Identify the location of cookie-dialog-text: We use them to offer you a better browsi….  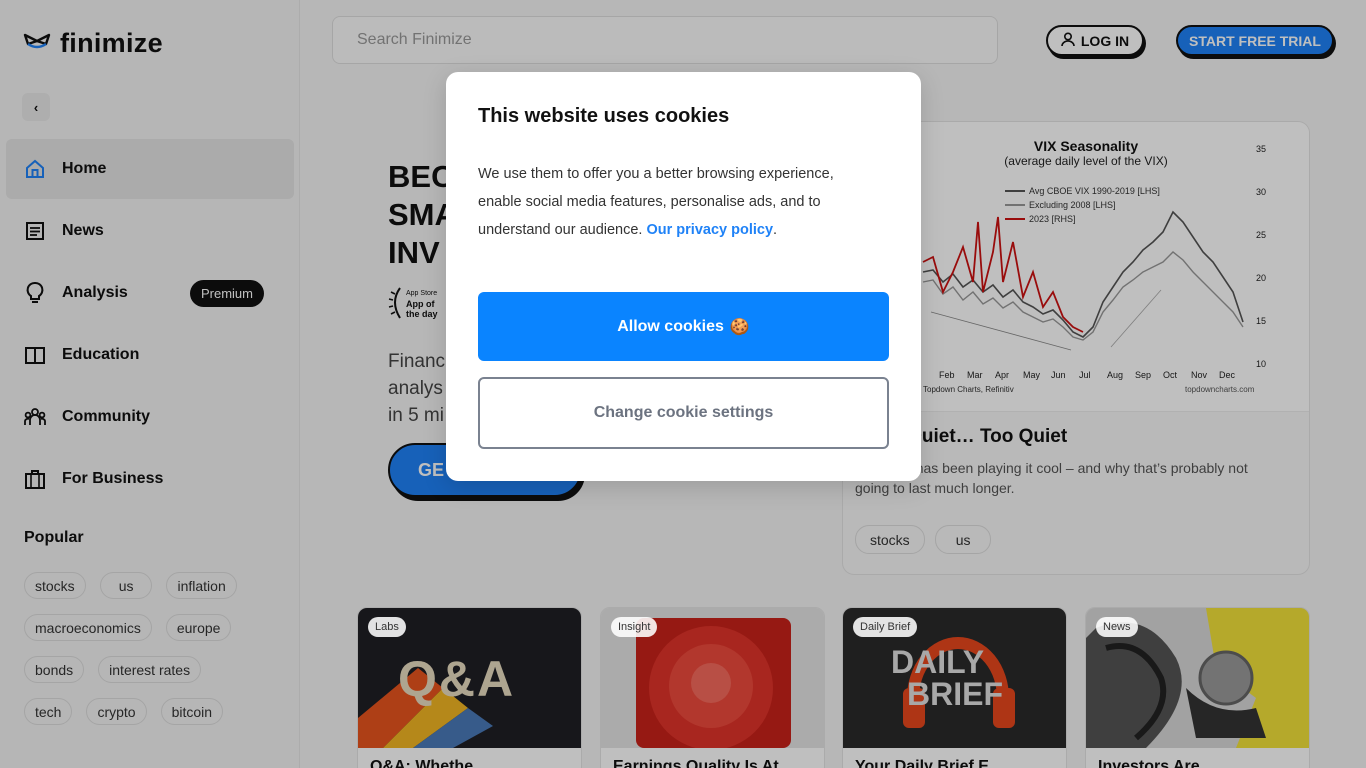
(678, 202).